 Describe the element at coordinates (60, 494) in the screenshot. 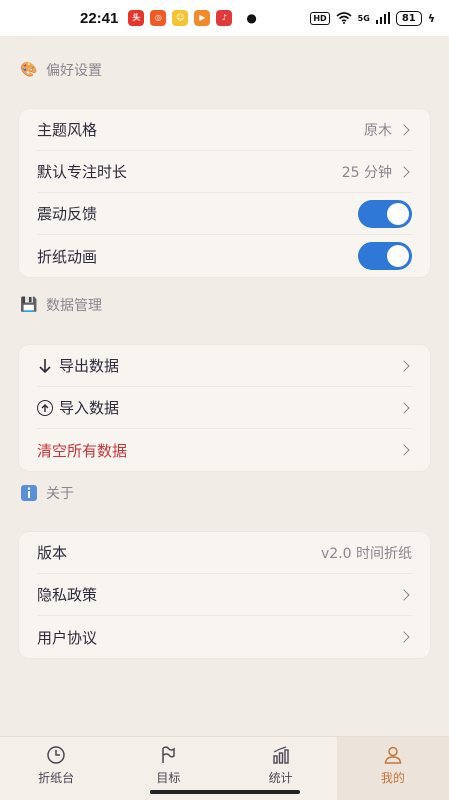

I see `section-title: 关于` at that location.